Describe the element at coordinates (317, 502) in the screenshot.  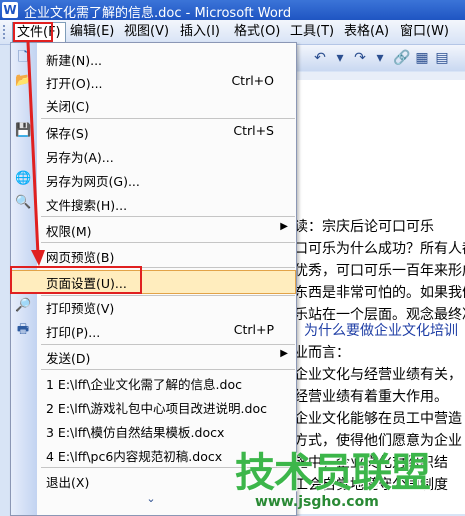
I see `watermark-url-text: www.jsgho.com` at that location.